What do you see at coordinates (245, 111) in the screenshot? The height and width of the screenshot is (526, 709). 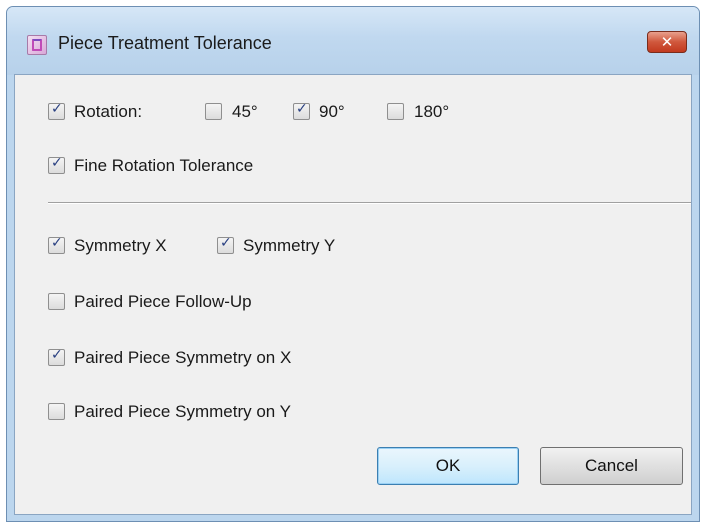 I see `rotation-45-label: 45°` at bounding box center [245, 111].